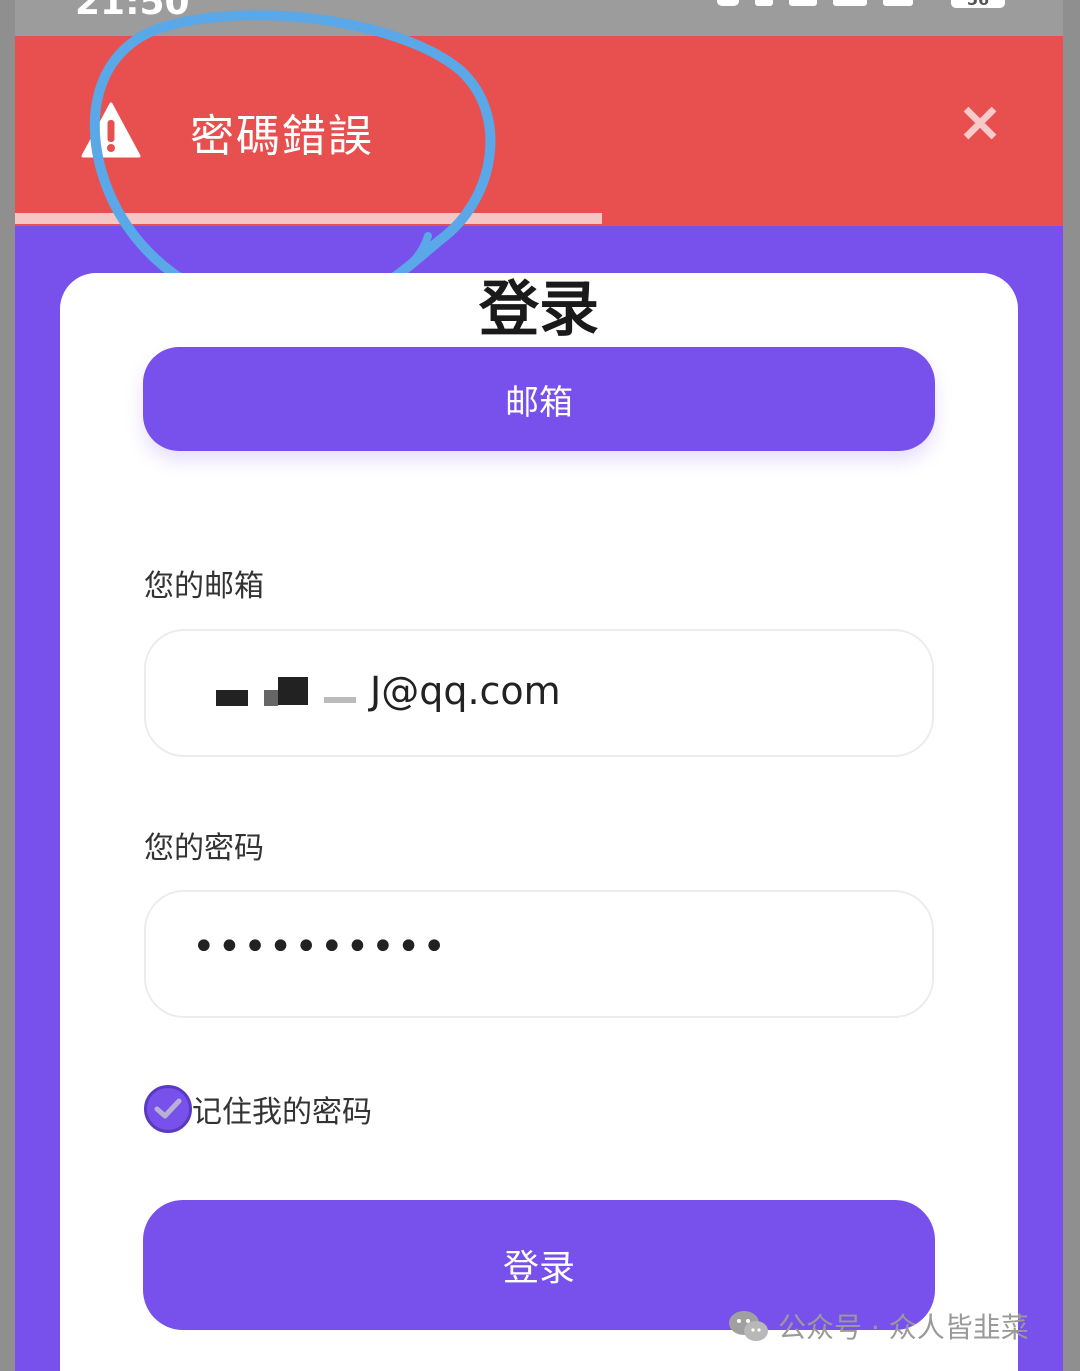  What do you see at coordinates (308, 218) in the screenshot?
I see `toast-progress-bar` at bounding box center [308, 218].